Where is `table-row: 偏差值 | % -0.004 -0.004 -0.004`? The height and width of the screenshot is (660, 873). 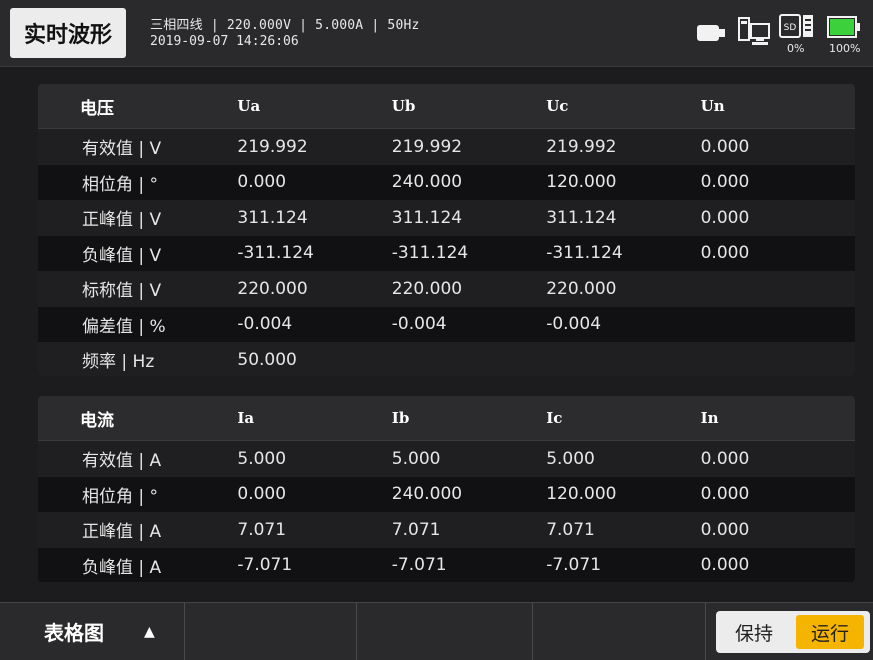 table-row: 偏差值 | % -0.004 -0.004 -0.004 is located at coordinates (446, 324).